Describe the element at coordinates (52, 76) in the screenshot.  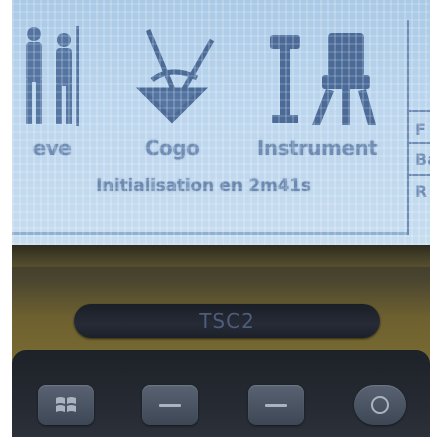
I see `surveyor-icon` at that location.